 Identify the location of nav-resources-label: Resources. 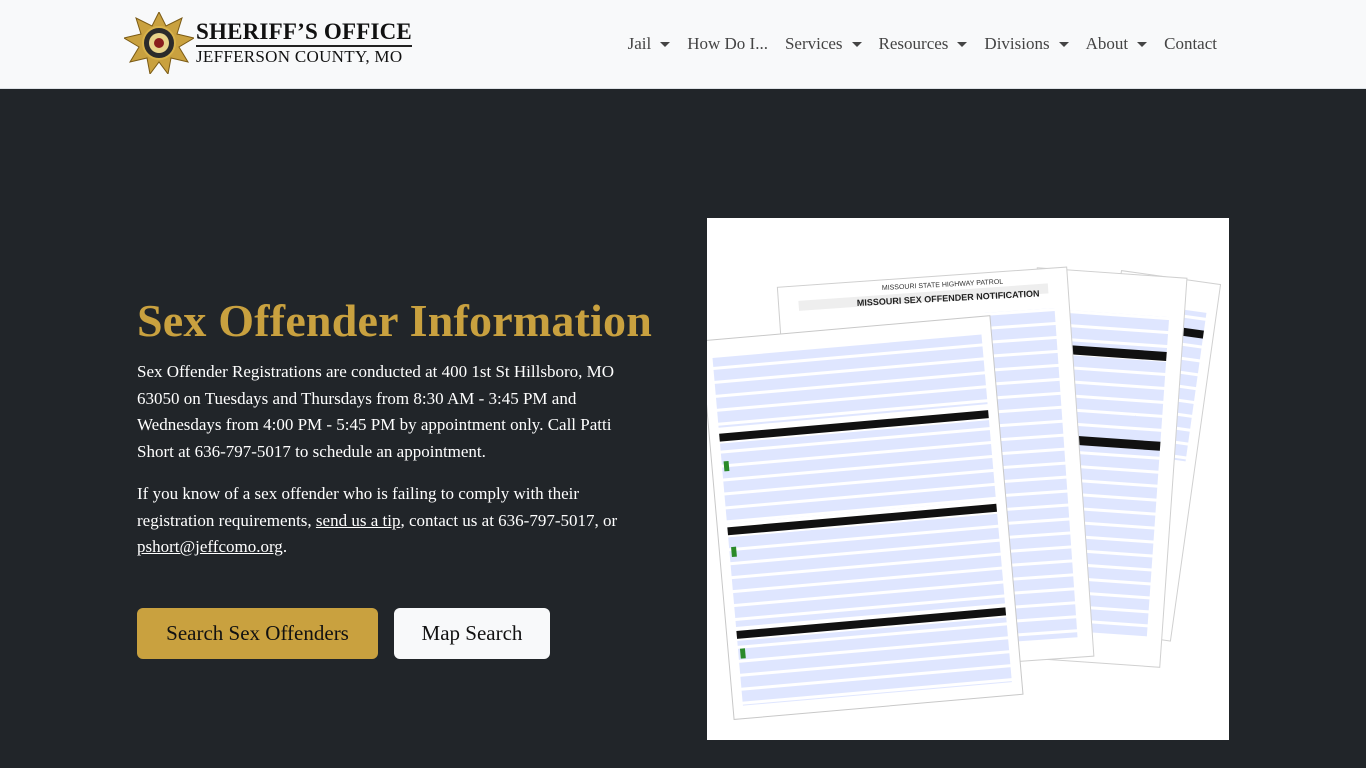
(913, 43).